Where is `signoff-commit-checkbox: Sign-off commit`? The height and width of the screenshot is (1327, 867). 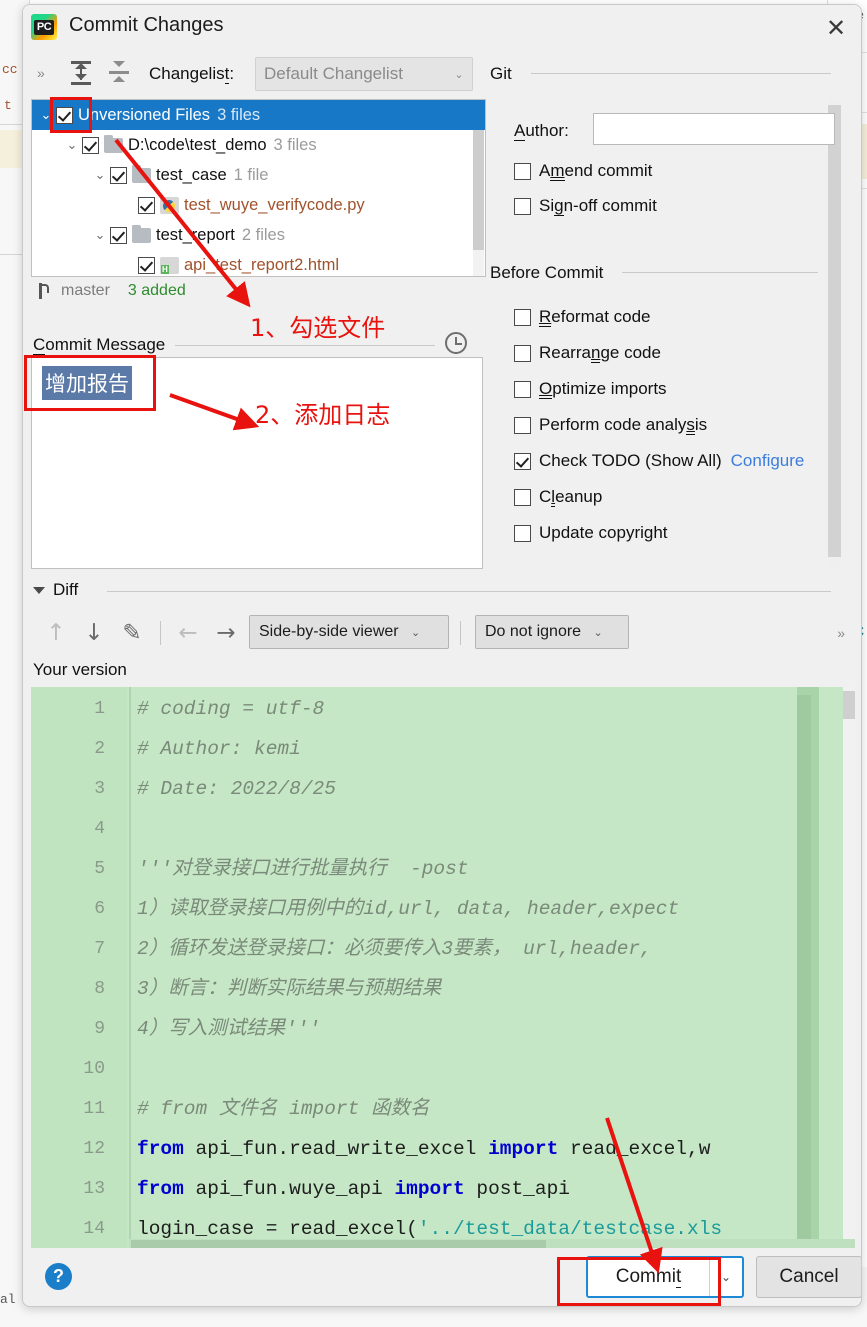
signoff-commit-checkbox: Sign-off commit is located at coordinates (585, 206).